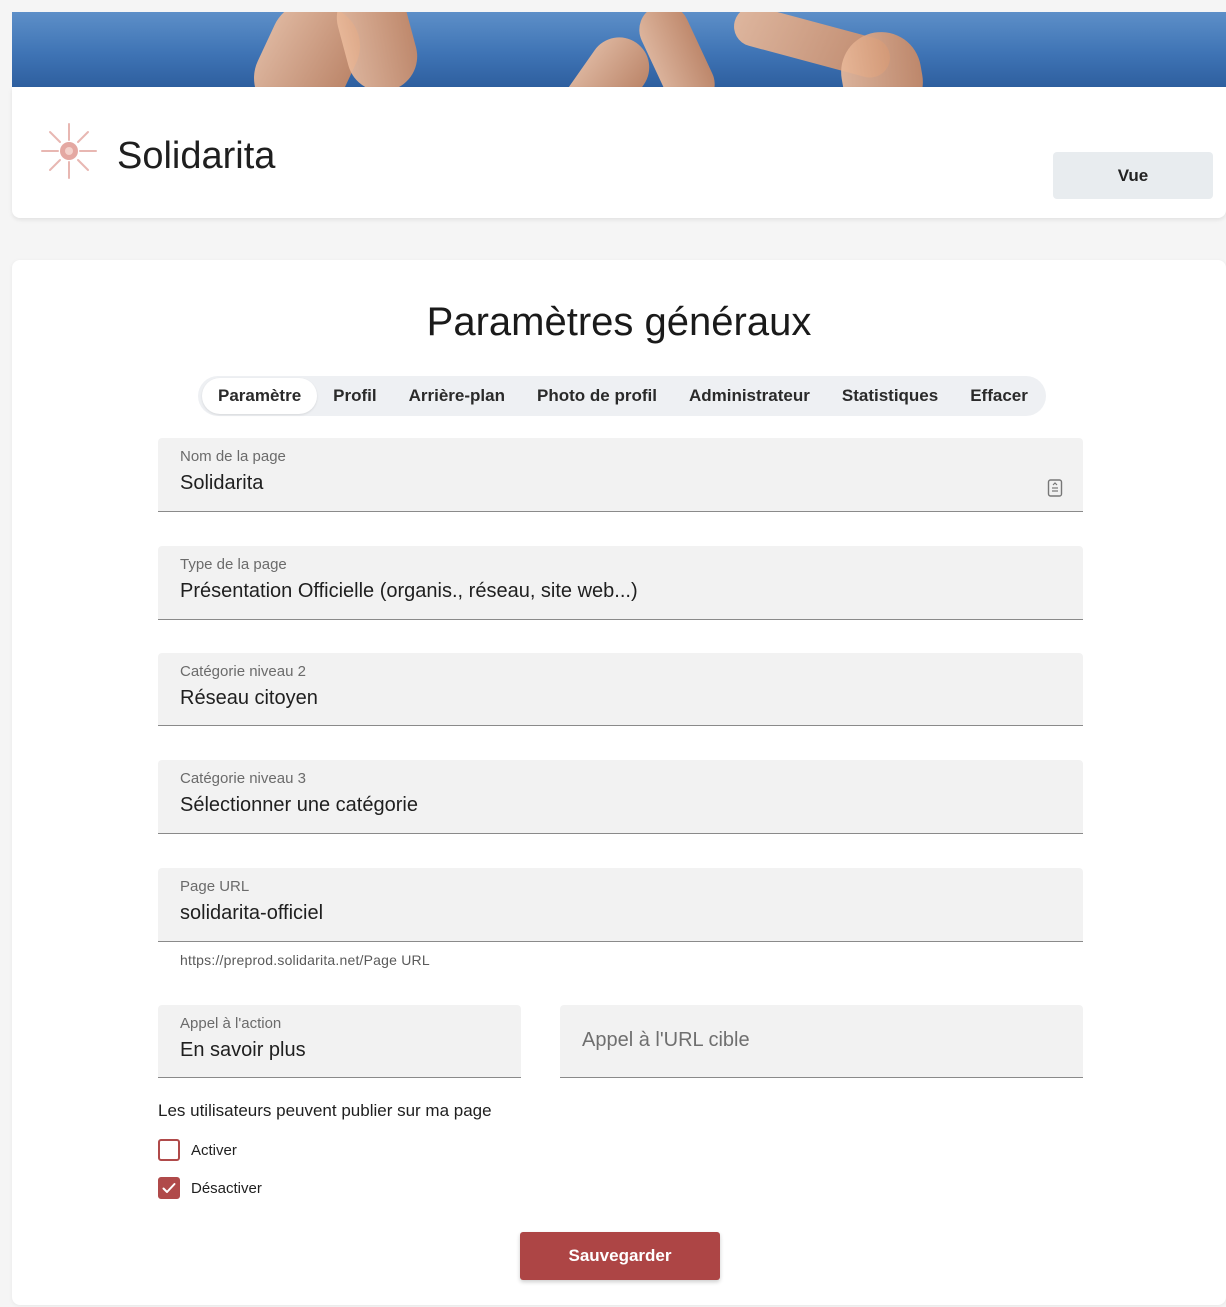  Describe the element at coordinates (620, 1256) in the screenshot. I see `save-button: Sauvegarder` at that location.